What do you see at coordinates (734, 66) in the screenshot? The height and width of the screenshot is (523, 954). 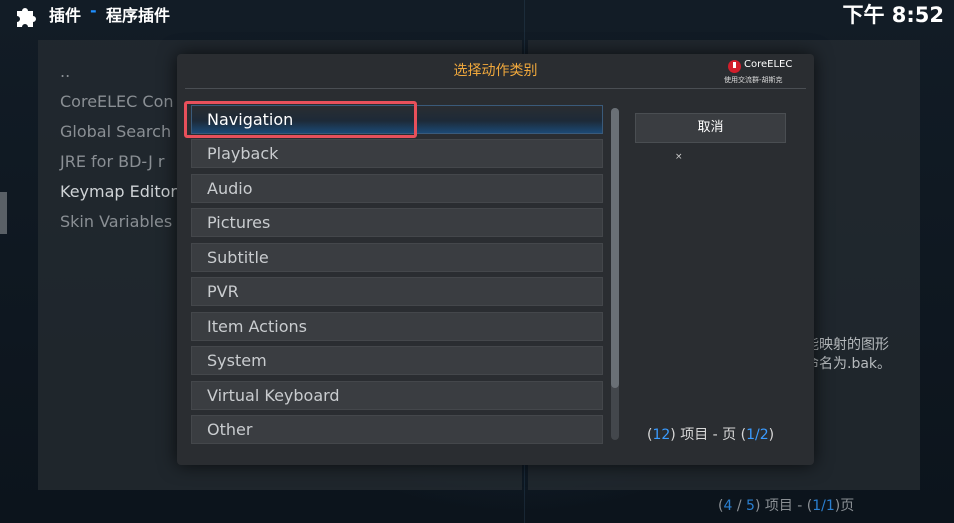 I see `power-icon` at bounding box center [734, 66].